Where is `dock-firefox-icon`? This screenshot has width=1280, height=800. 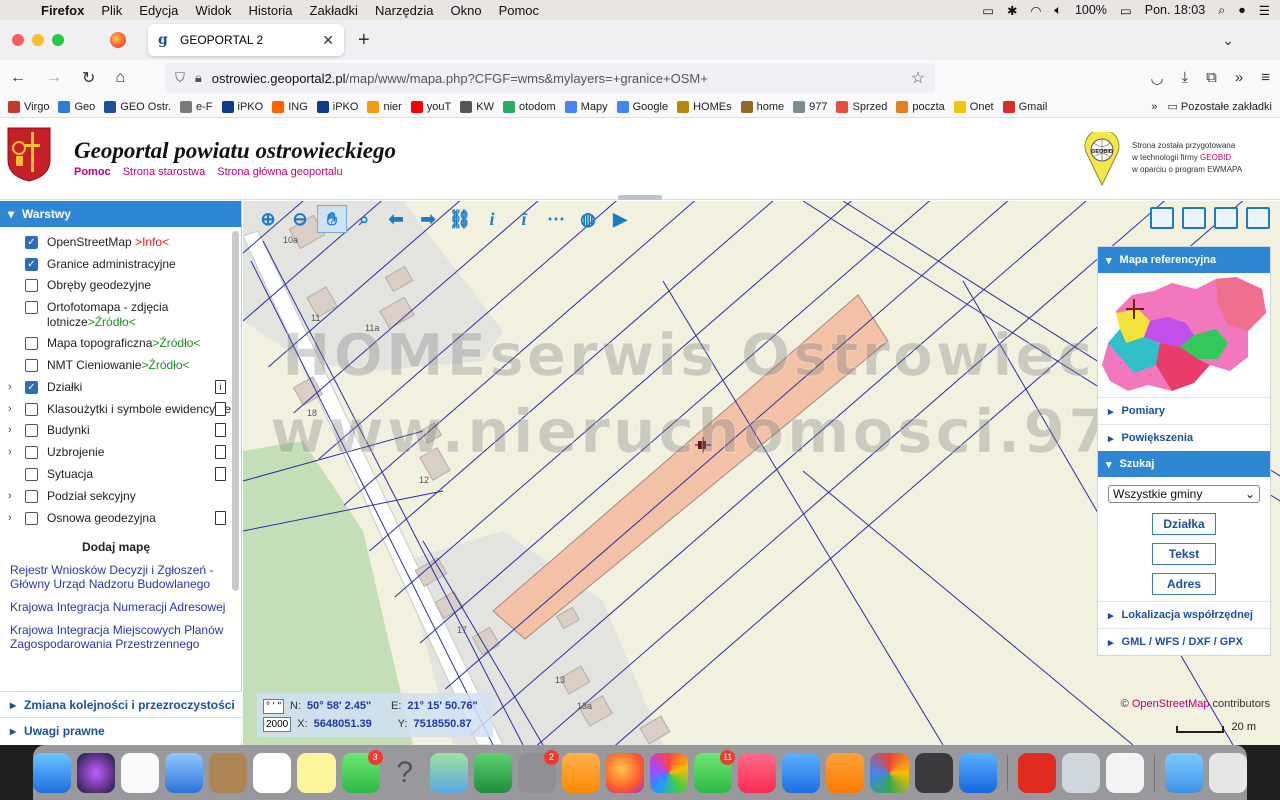 dock-firefox-icon is located at coordinates (625, 772).